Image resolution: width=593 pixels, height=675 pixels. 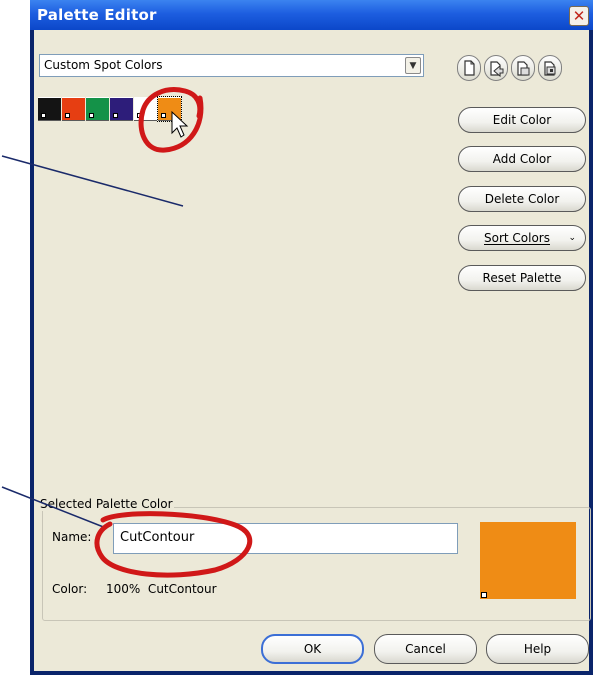 I want to click on color-preview, so click(x=528, y=560).